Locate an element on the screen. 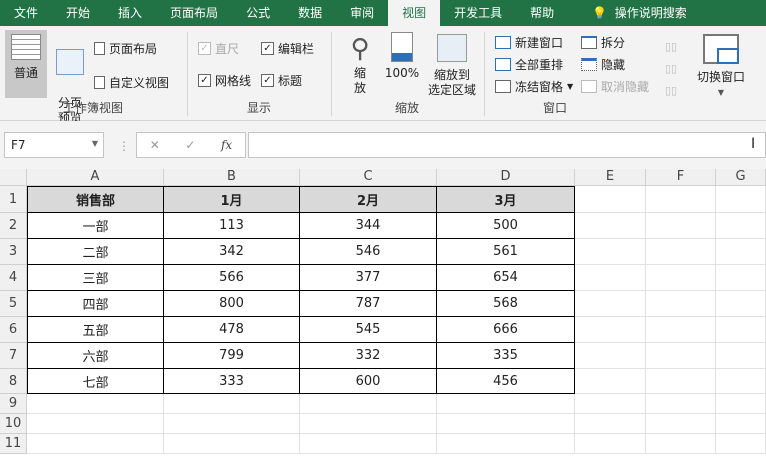 This screenshot has width=766, height=456. cell-D10 is located at coordinates (506, 424).